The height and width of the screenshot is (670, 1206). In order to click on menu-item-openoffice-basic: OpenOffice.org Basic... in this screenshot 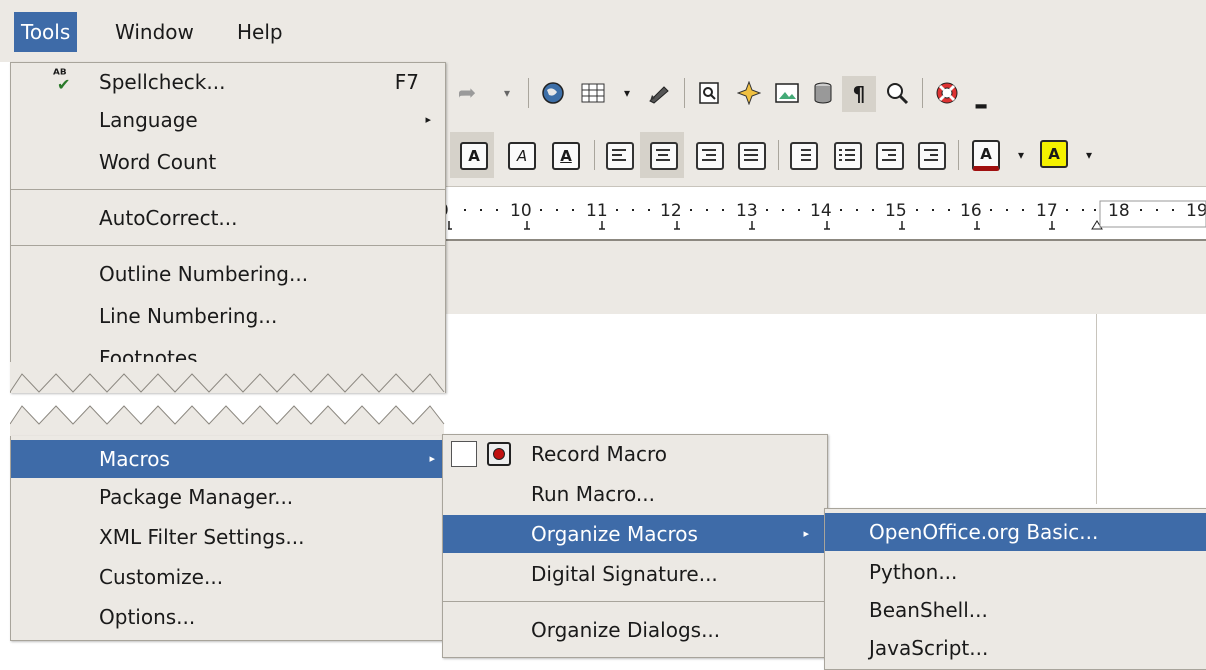, I will do `click(1015, 532)`.